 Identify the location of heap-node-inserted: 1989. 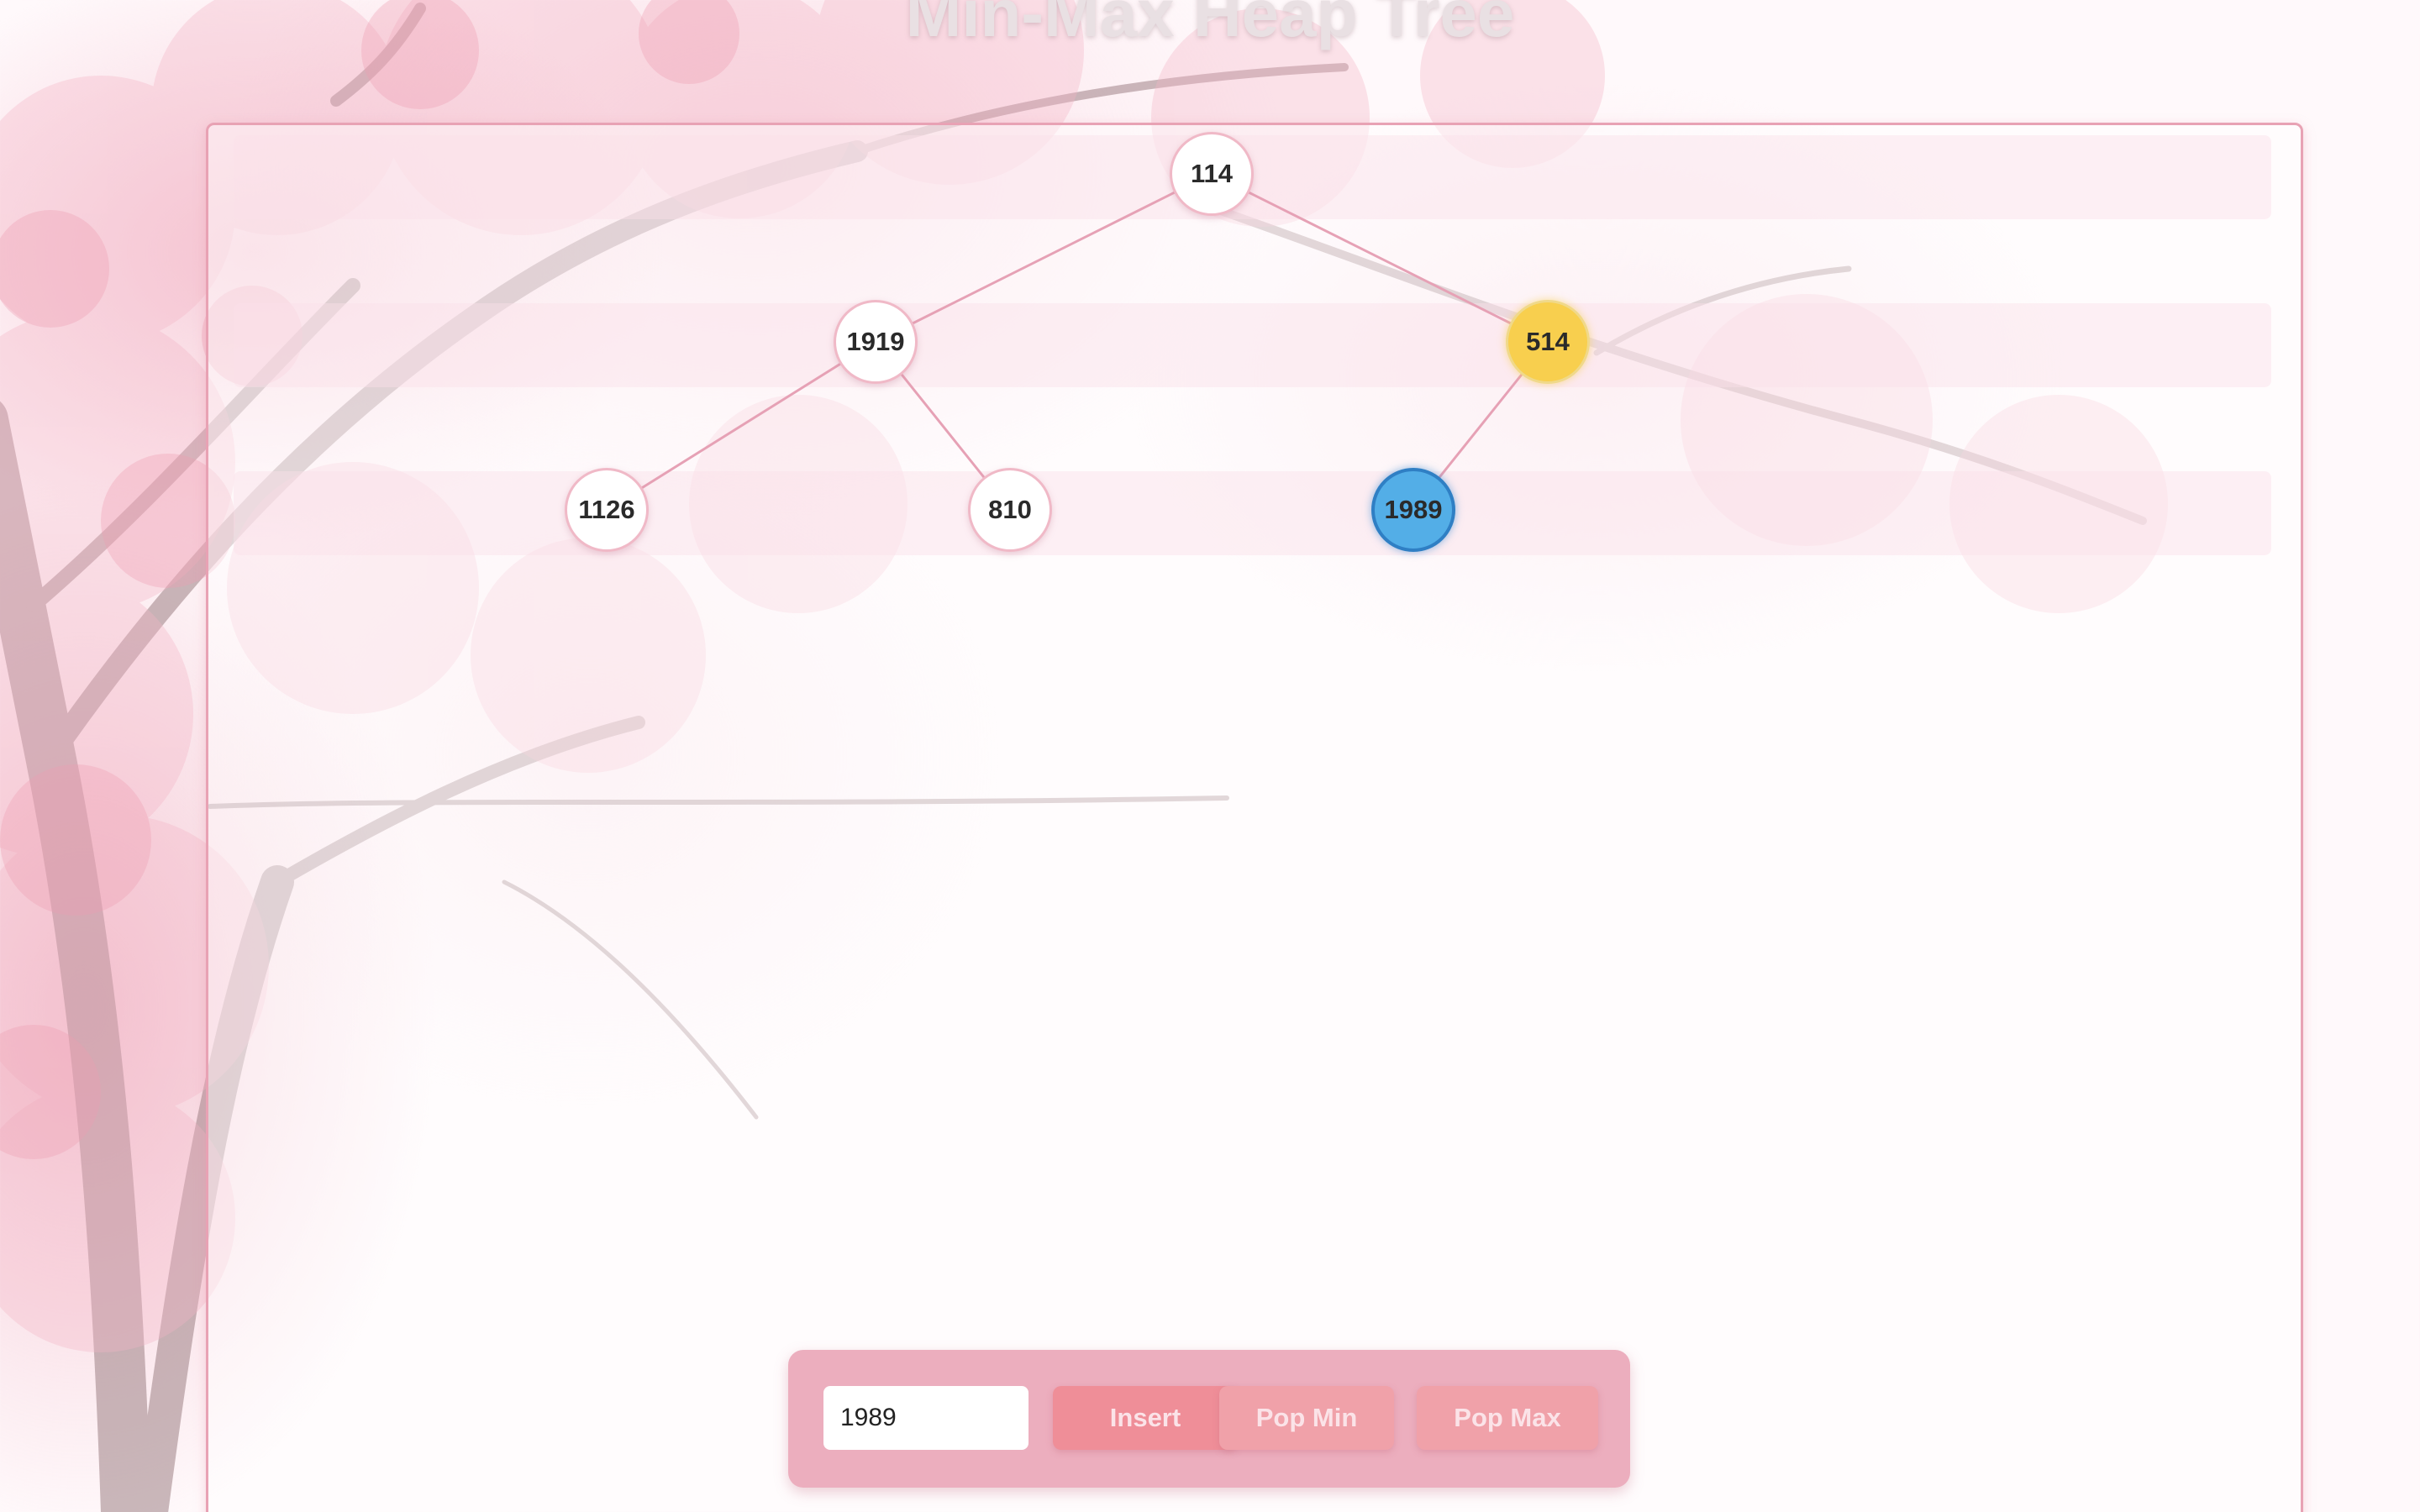
(1413, 510).